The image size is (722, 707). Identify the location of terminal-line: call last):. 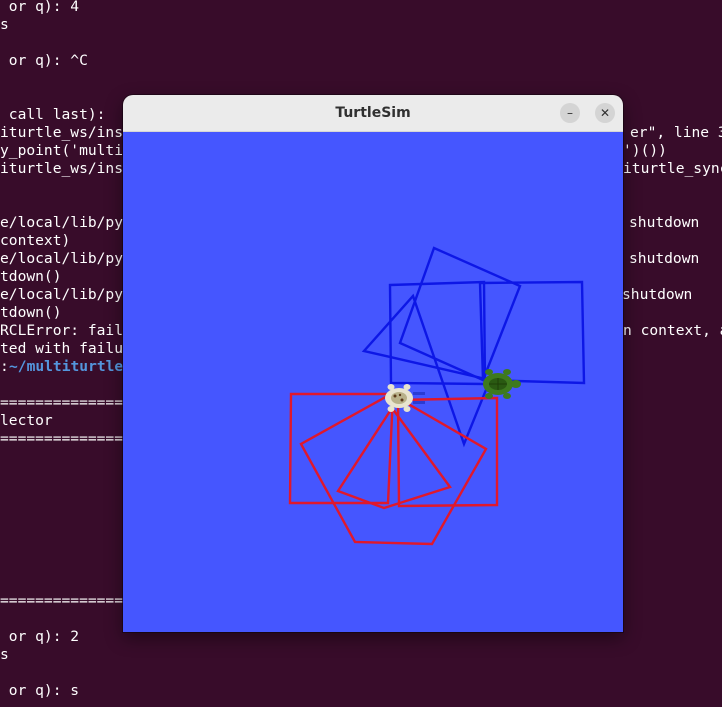
(53, 114).